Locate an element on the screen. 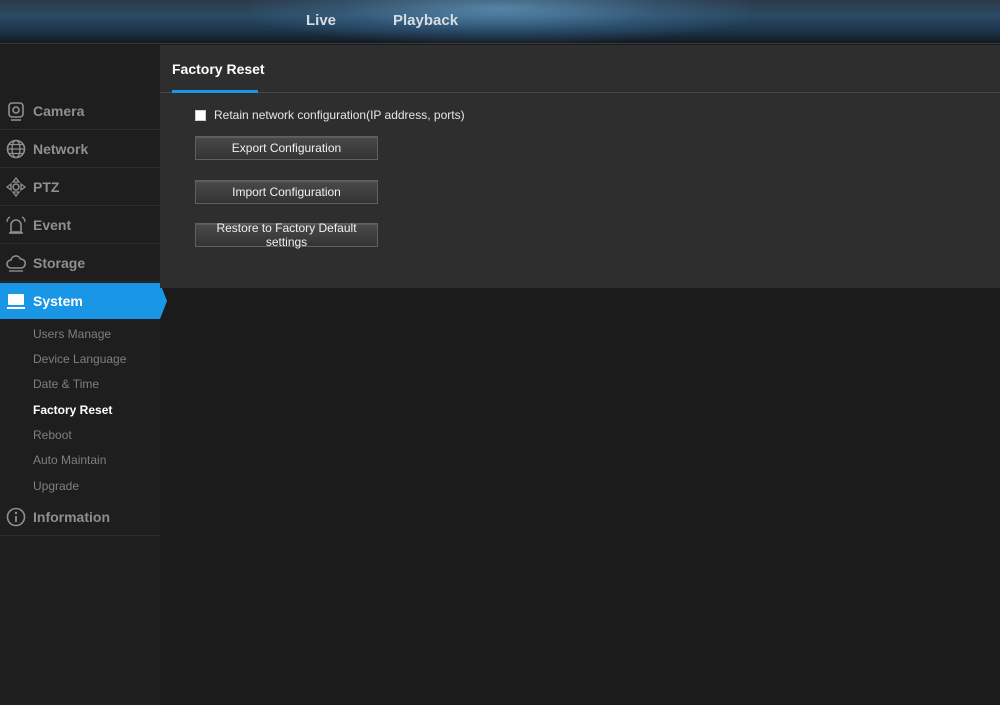 This screenshot has width=1000, height=705. camera-icon is located at coordinates (16, 111).